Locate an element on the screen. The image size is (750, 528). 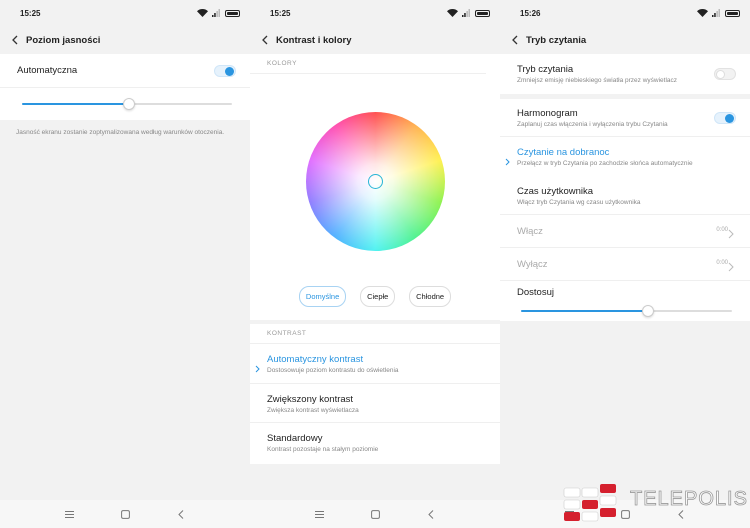
auto-brightness-row: Automatyczna is located at coordinates (125, 71).